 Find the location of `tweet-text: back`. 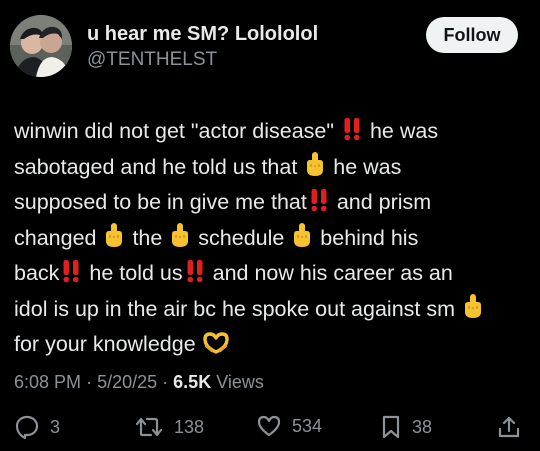

tweet-text: back is located at coordinates (37, 273).